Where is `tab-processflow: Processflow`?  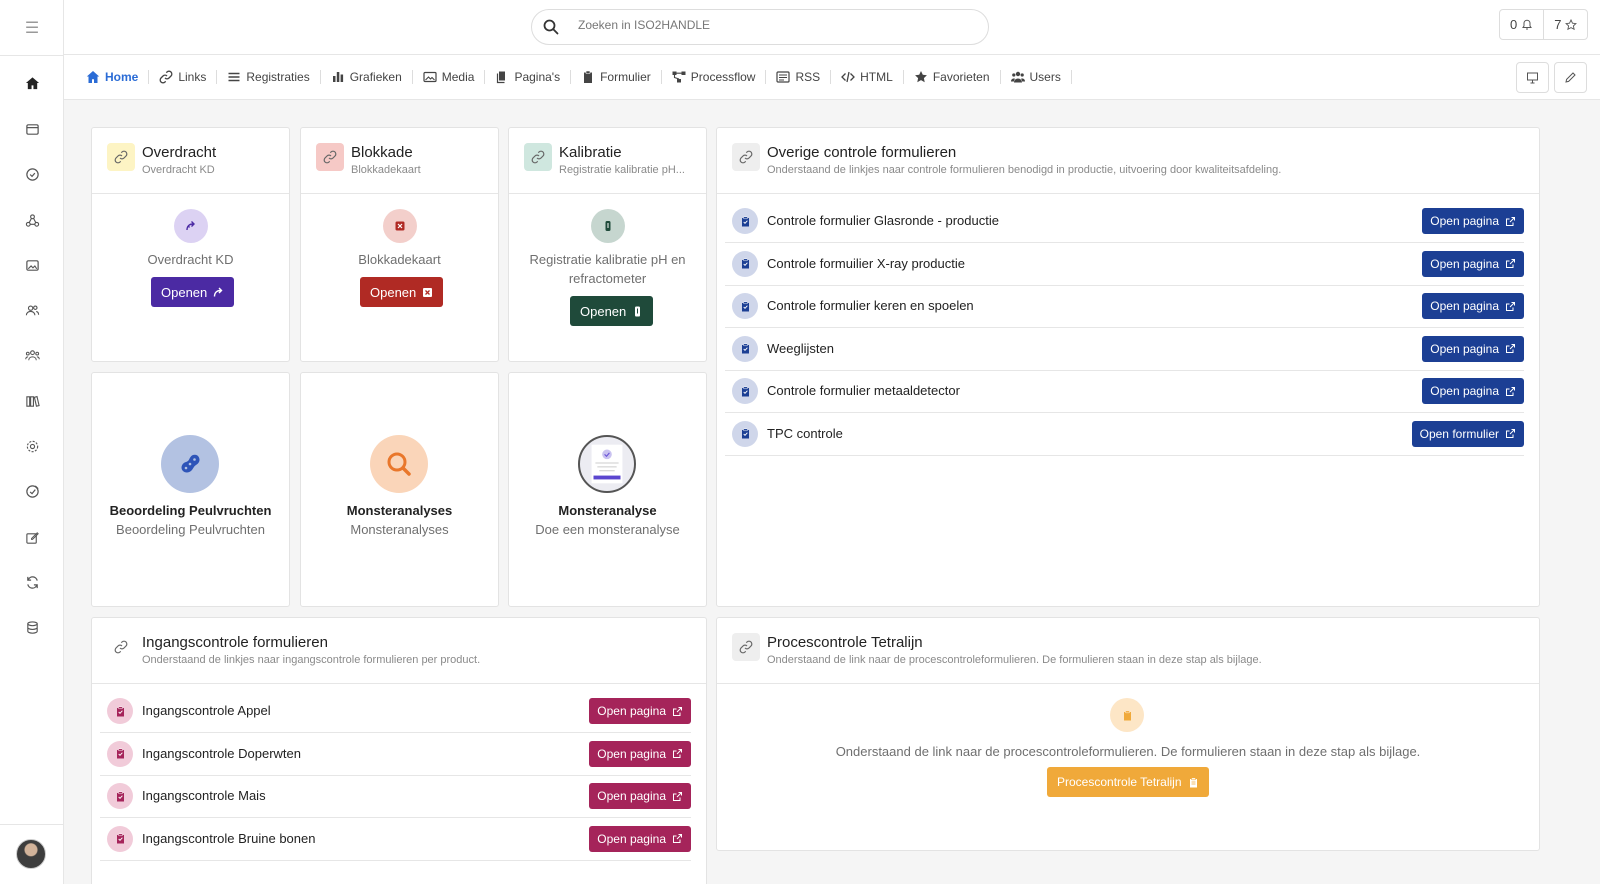 tab-processflow: Processflow is located at coordinates (714, 77).